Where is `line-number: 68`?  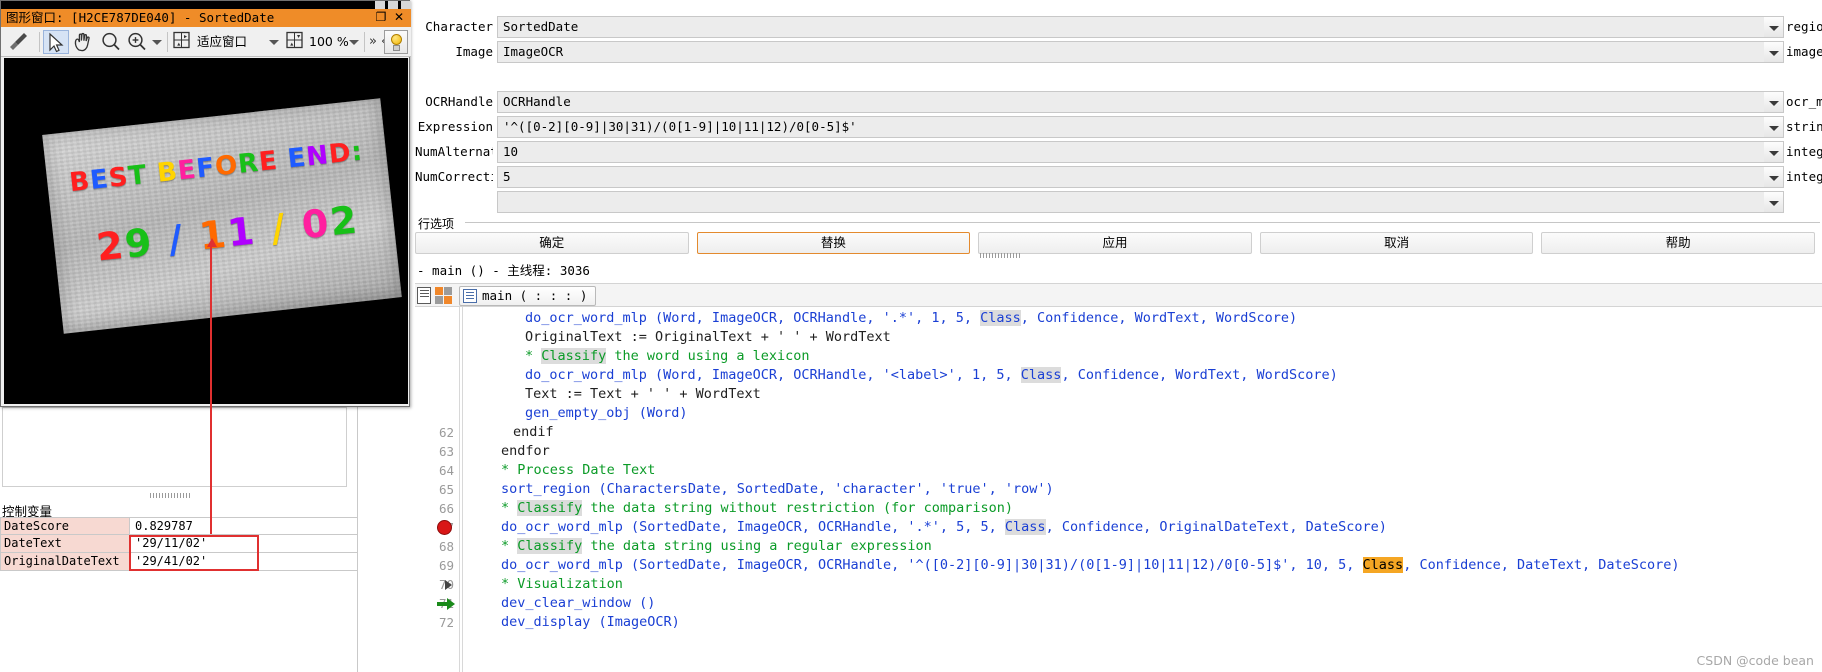
line-number: 68 is located at coordinates (446, 546).